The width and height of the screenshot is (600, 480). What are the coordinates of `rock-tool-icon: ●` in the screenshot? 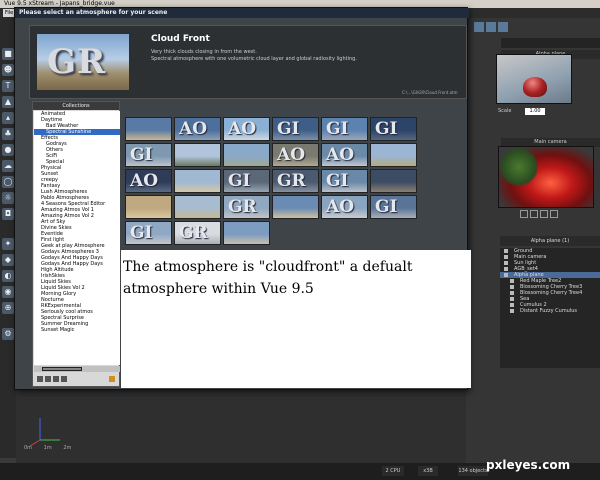 It's located at (8, 150).